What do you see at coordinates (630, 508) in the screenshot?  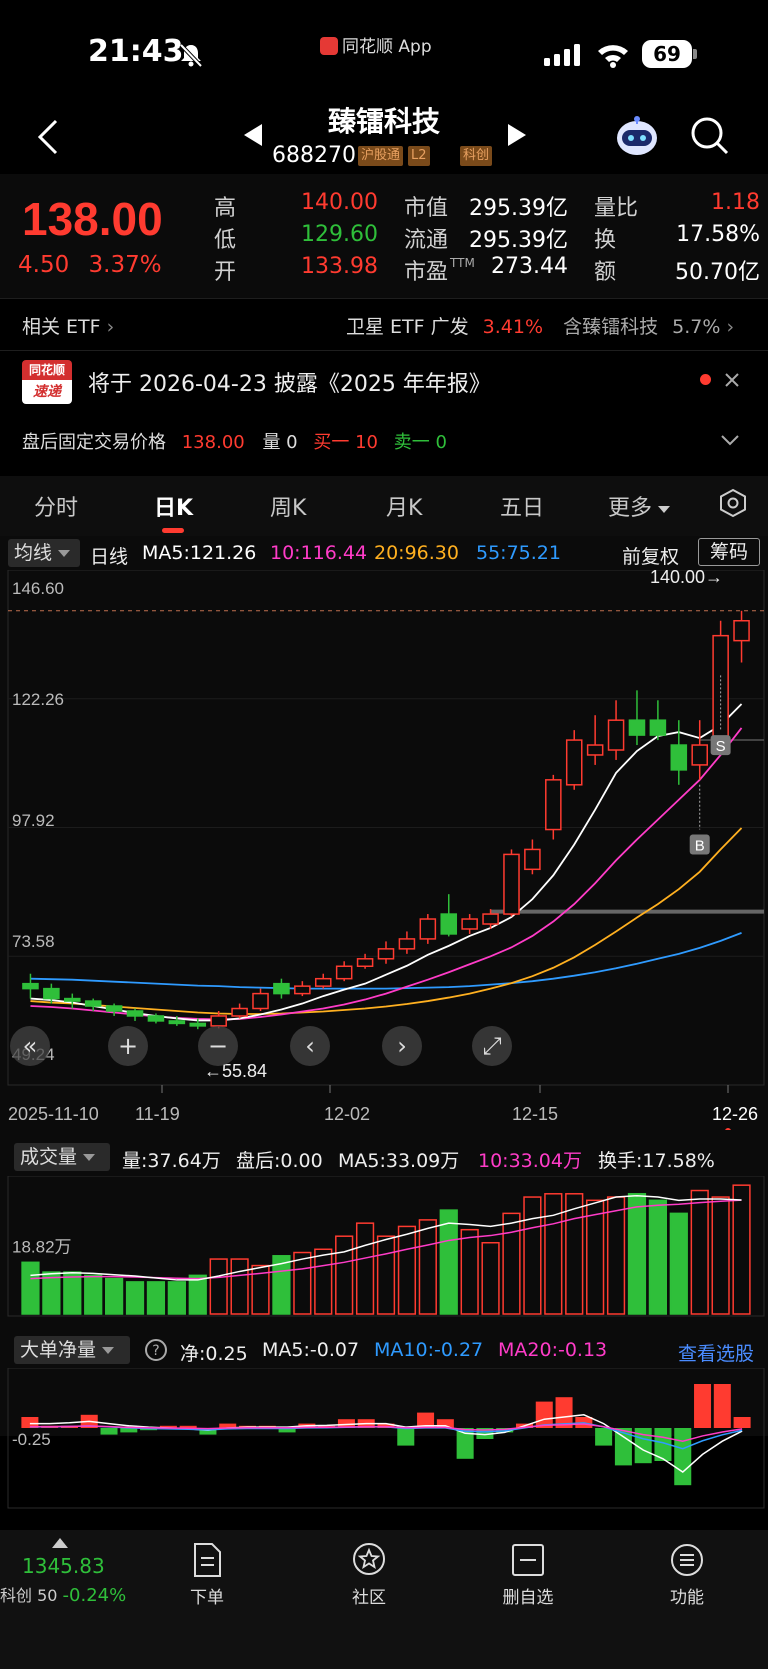 I see `tab-more-label: 更多` at bounding box center [630, 508].